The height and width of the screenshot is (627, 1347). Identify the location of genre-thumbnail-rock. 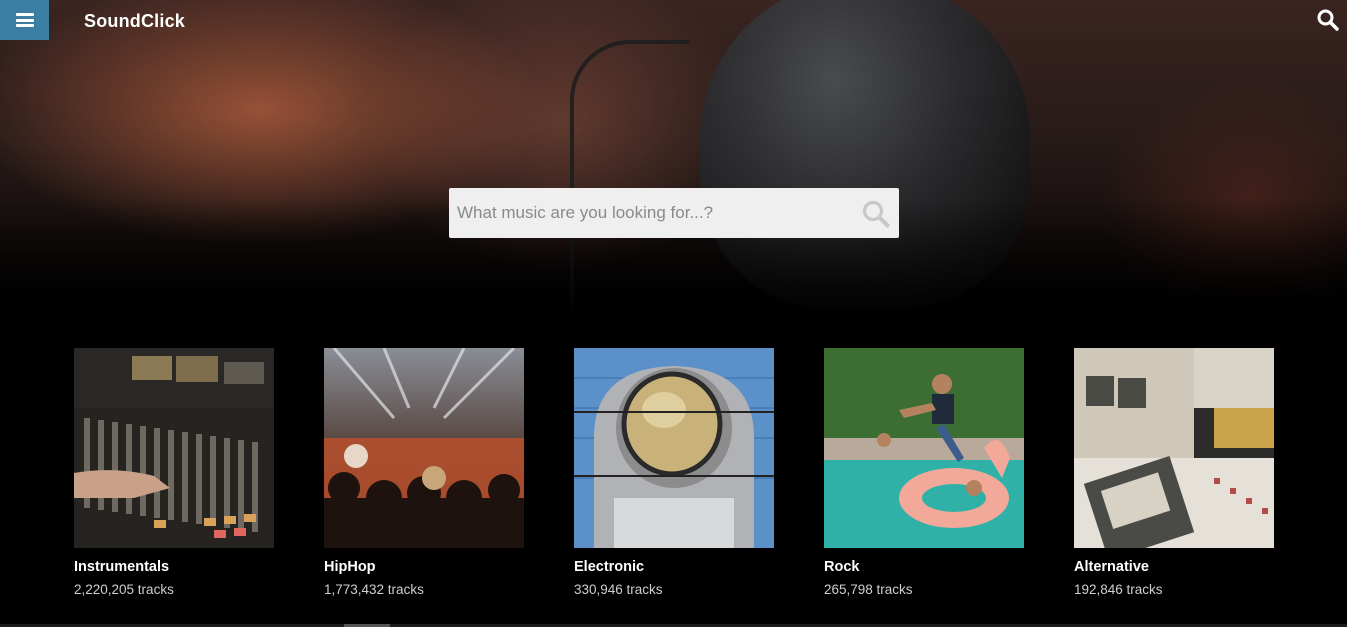
(924, 448).